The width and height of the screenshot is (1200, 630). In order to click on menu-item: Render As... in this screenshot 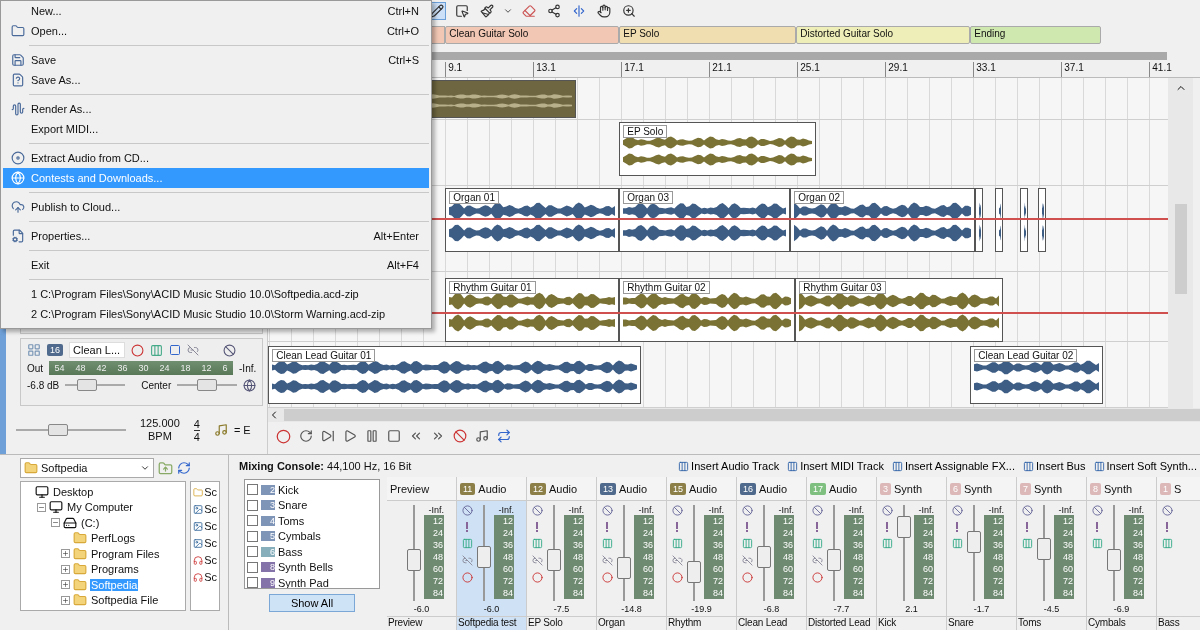, I will do `click(216, 109)`.